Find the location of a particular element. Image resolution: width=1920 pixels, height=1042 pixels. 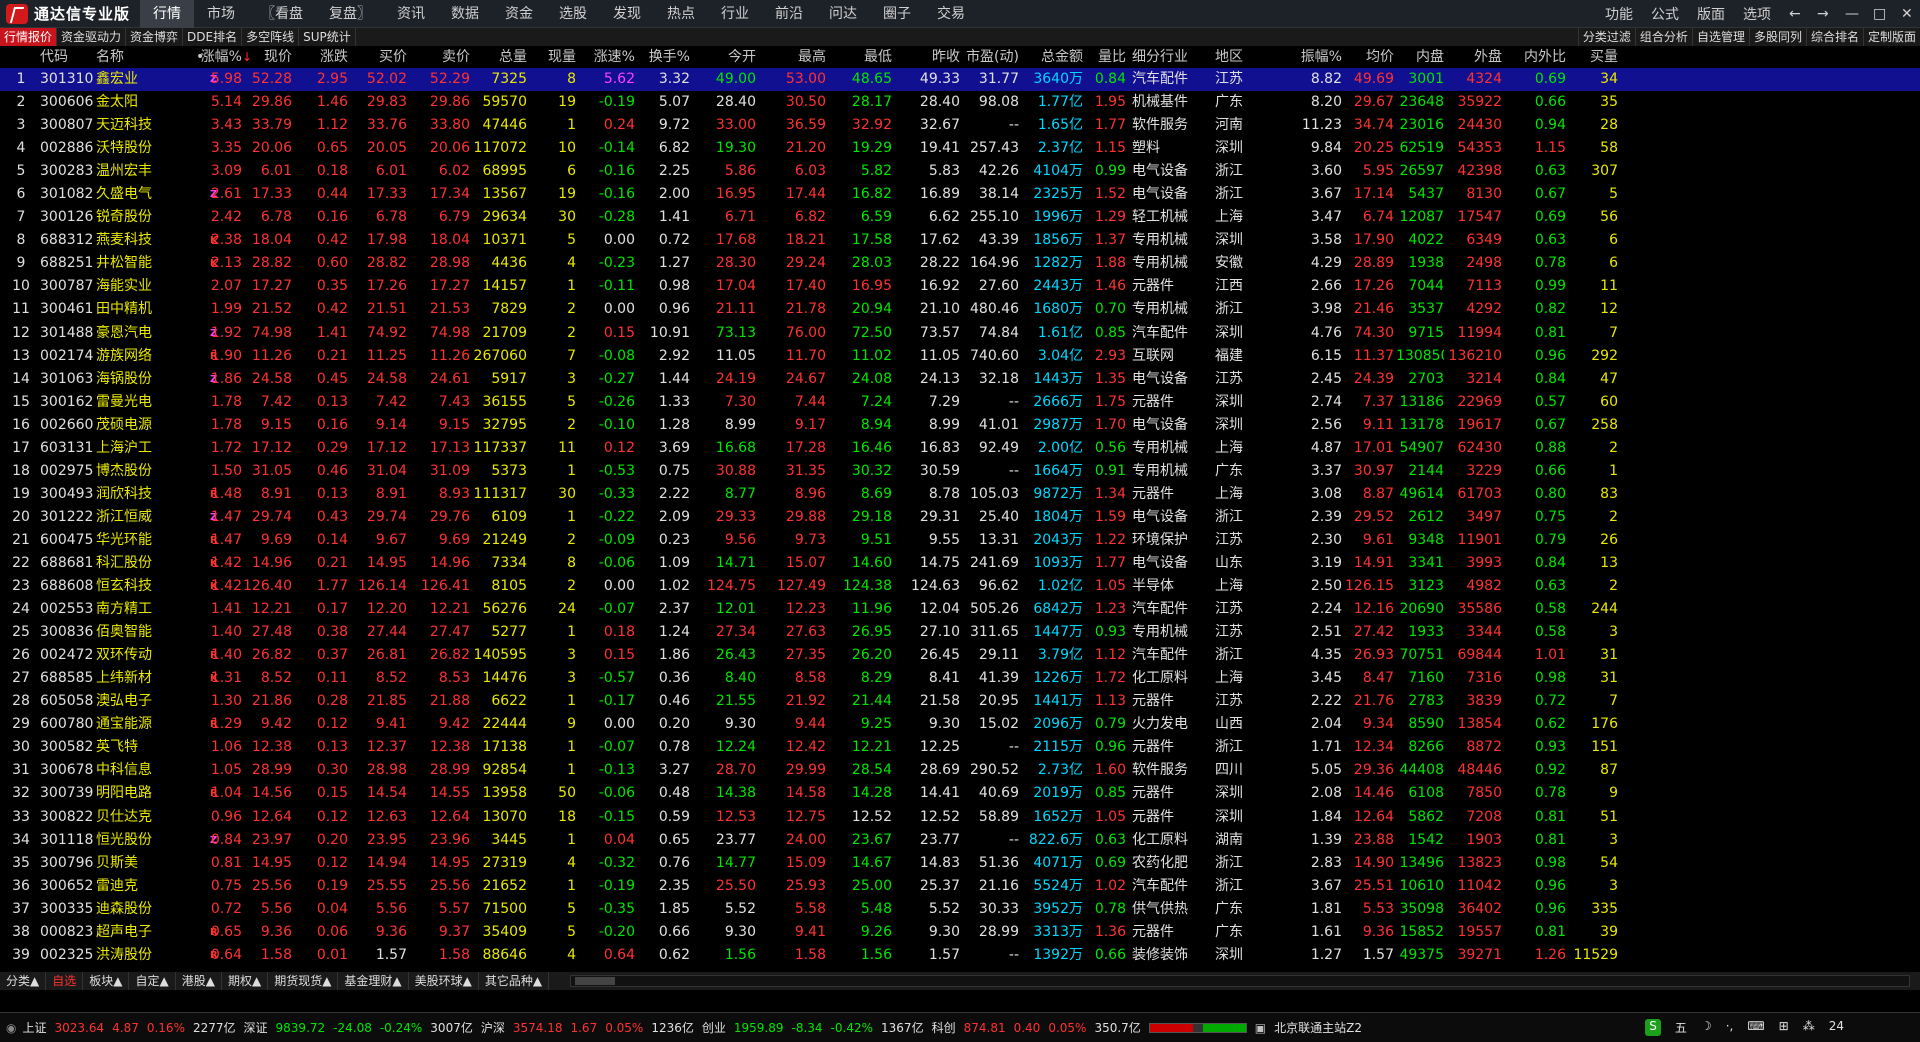

view-tab: DDE排名 is located at coordinates (213, 37).